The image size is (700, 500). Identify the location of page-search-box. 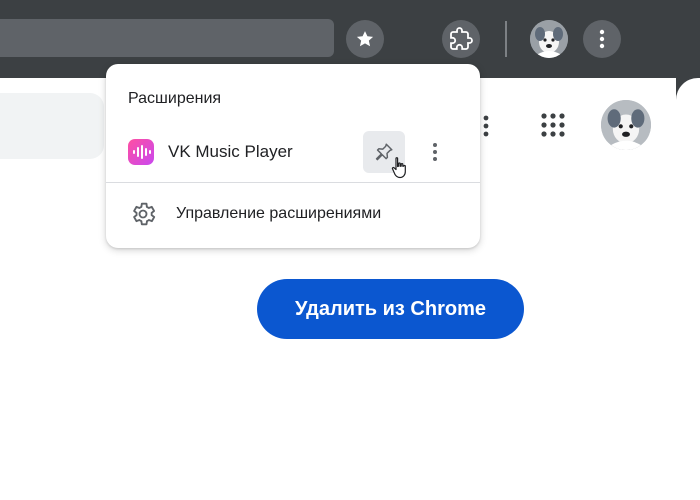
(52, 126).